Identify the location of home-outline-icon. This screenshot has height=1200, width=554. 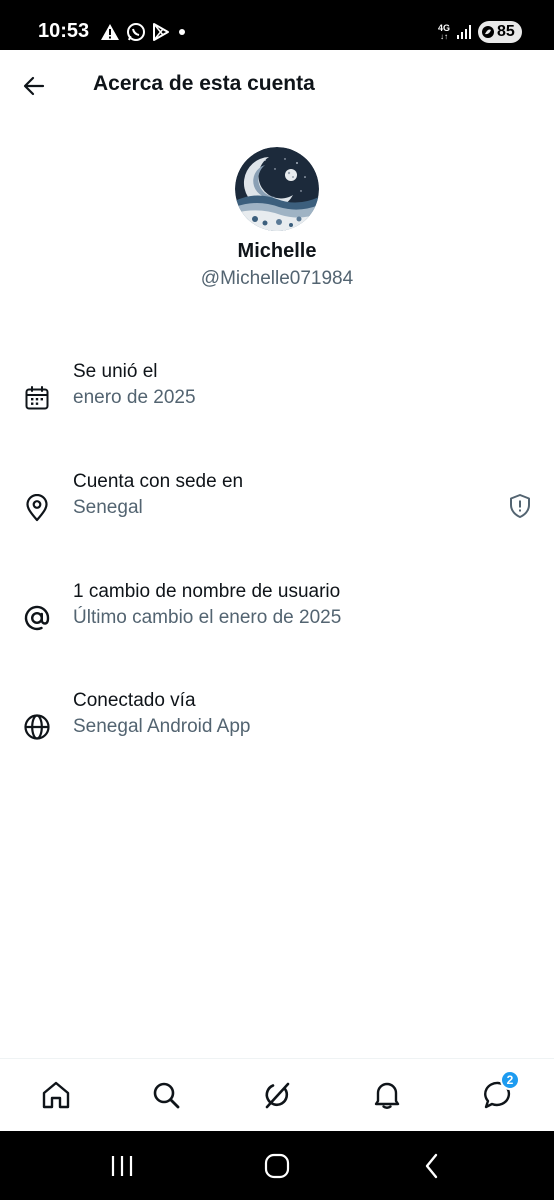
(277, 1166).